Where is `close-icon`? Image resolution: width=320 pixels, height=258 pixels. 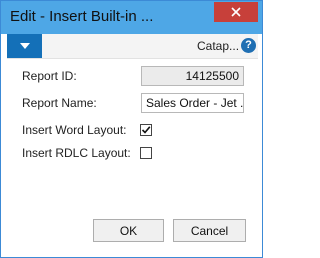 close-icon is located at coordinates (236, 12).